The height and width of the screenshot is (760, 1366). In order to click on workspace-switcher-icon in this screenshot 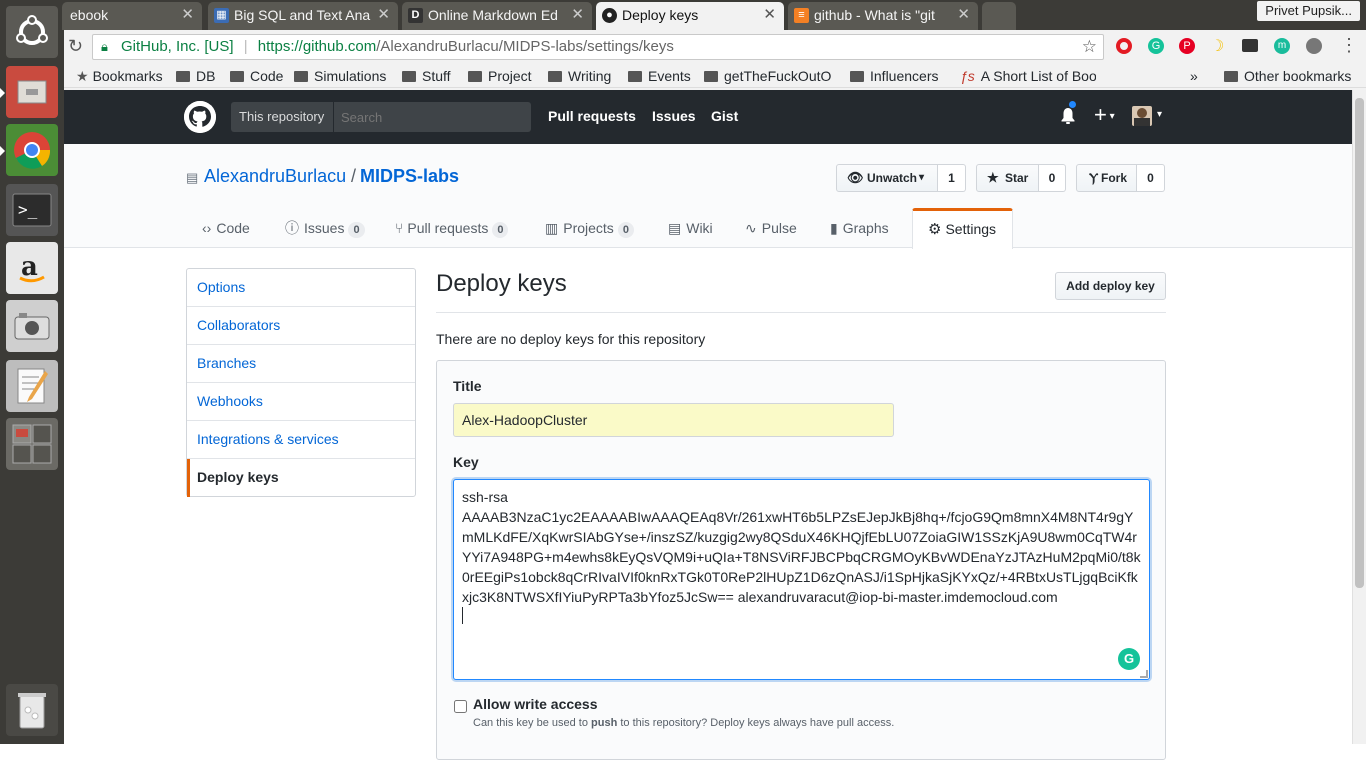, I will do `click(32, 444)`.